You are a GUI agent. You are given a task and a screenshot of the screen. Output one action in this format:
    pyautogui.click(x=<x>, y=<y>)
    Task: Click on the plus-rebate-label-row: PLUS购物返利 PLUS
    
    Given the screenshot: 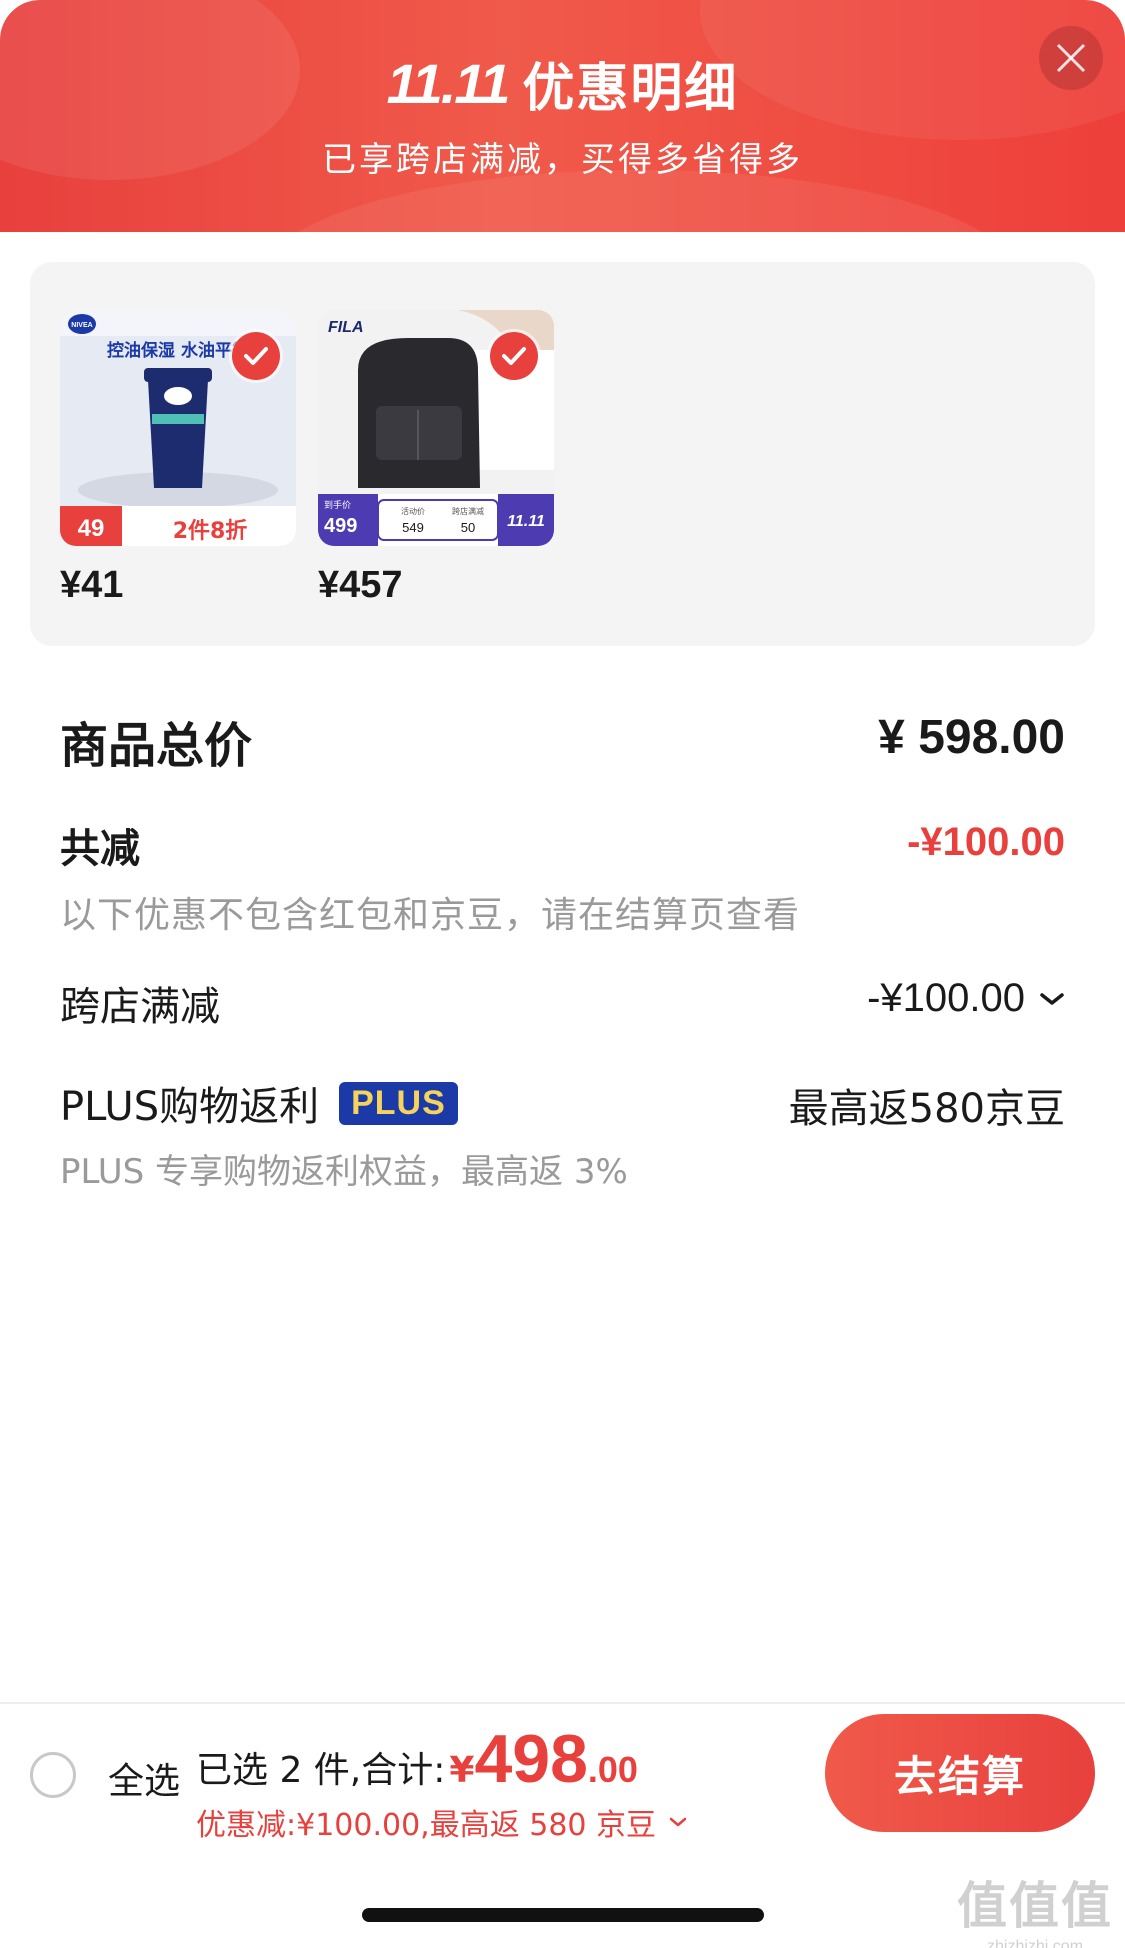 What is the action you would take?
    pyautogui.click(x=259, y=1103)
    